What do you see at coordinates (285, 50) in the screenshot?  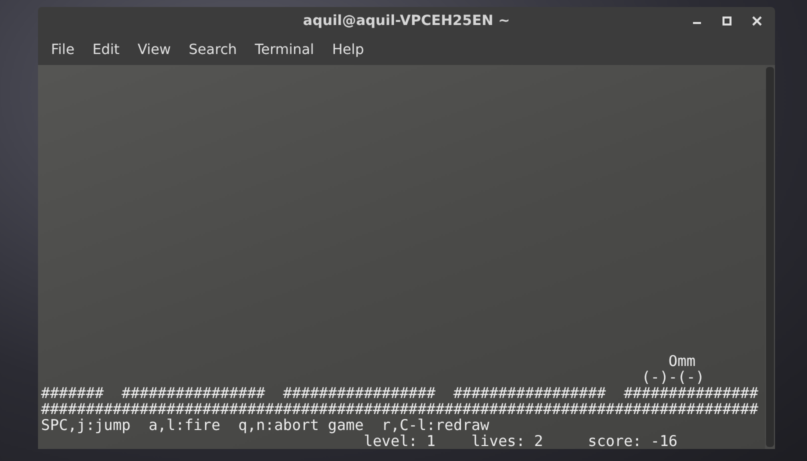 I see `menu-item: Terminal` at bounding box center [285, 50].